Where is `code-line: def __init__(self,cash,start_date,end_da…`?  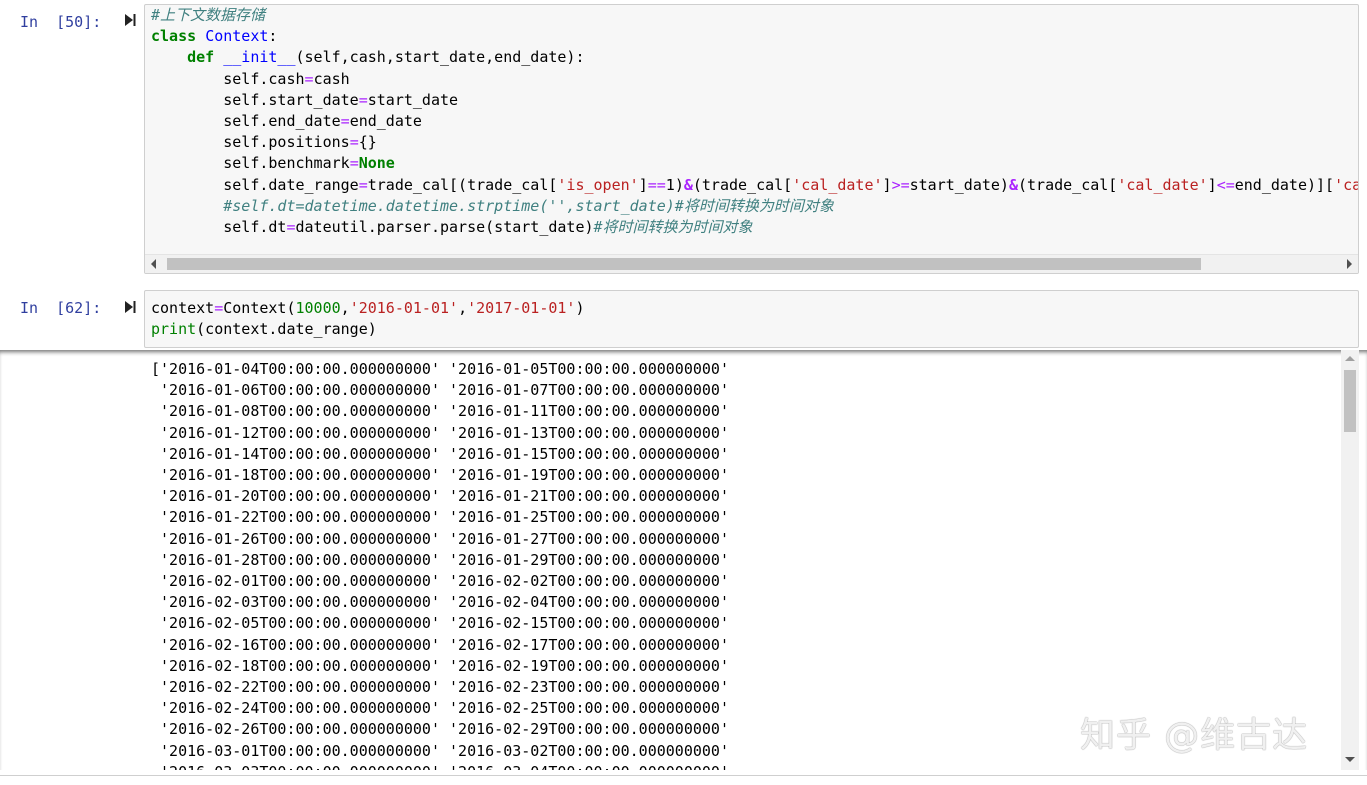
code-line: def __init__(self,cash,start_date,end_da… is located at coordinates (386, 57).